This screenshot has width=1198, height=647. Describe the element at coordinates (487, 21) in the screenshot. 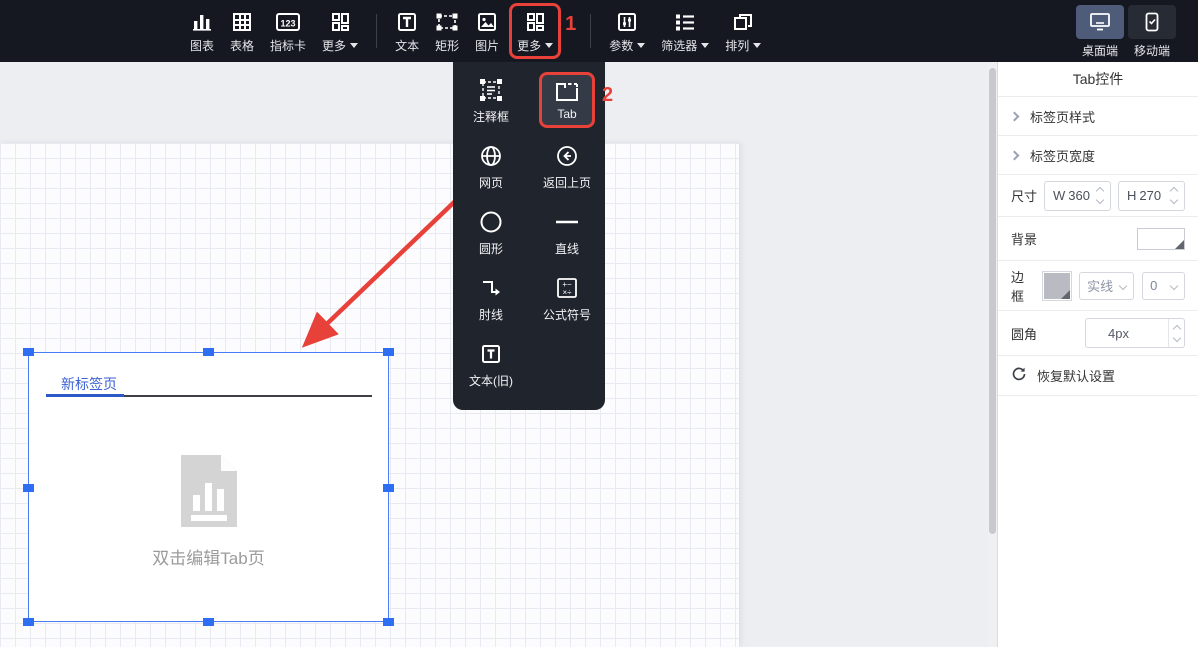

I see `image-icon` at that location.